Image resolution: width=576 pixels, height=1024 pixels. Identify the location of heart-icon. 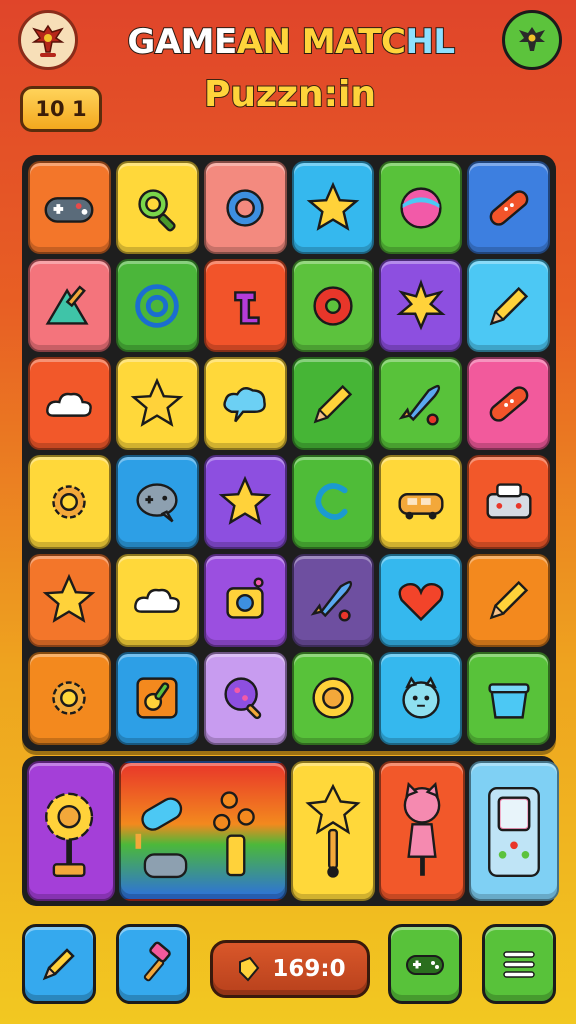
(421, 602).